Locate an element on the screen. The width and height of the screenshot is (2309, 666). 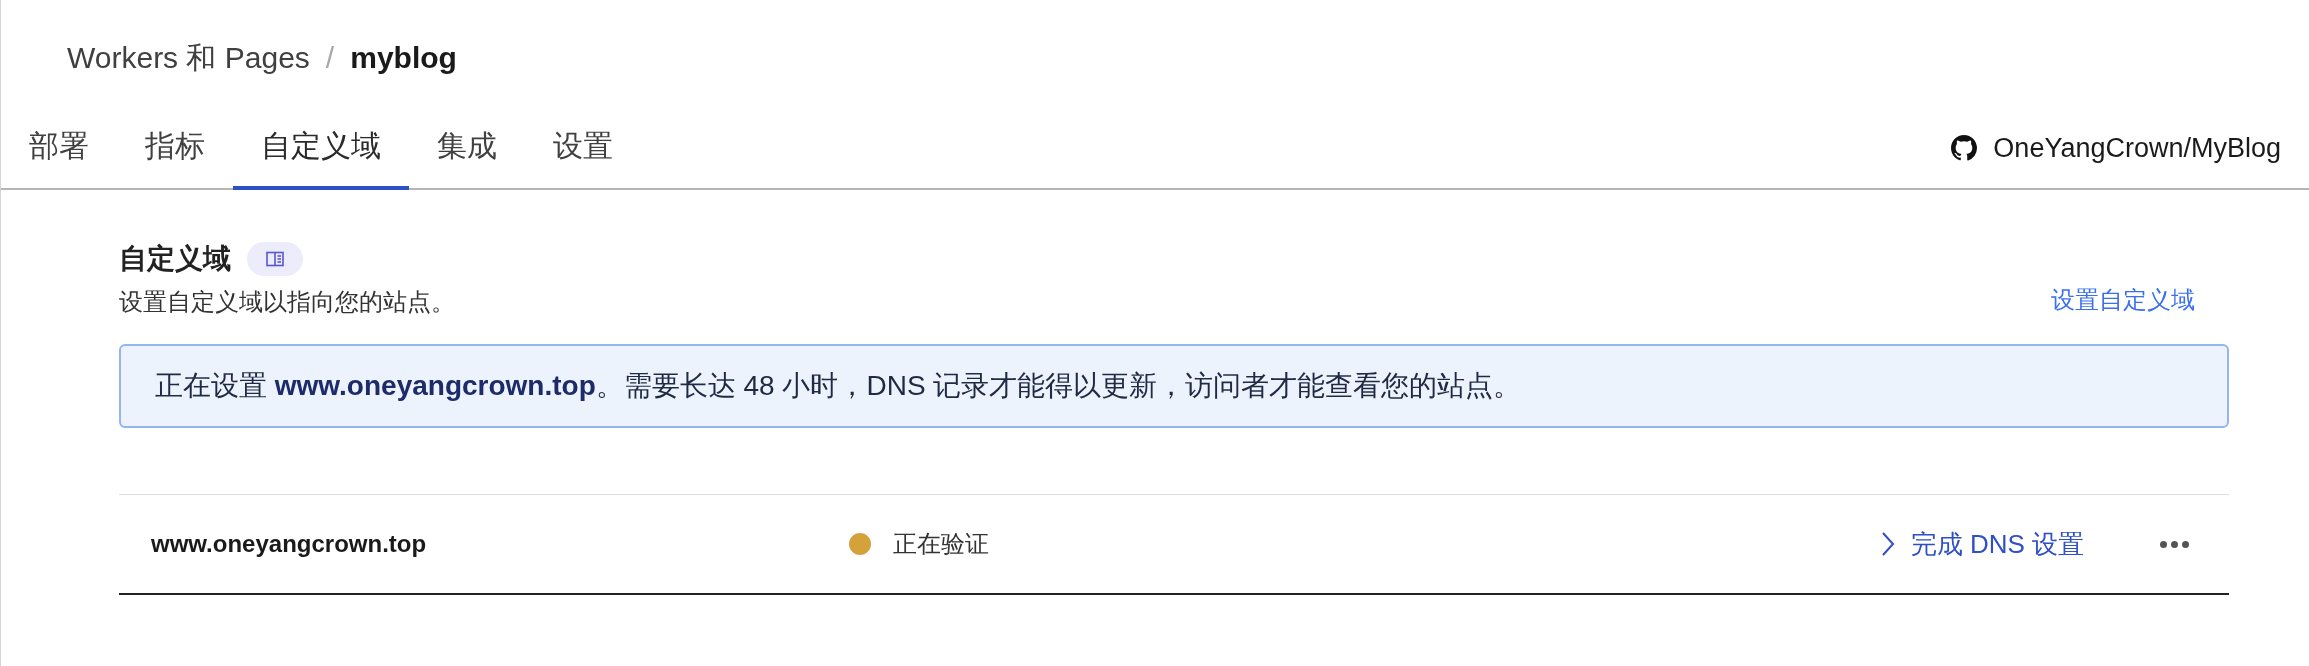
chevron-right-icon is located at coordinates (1887, 544).